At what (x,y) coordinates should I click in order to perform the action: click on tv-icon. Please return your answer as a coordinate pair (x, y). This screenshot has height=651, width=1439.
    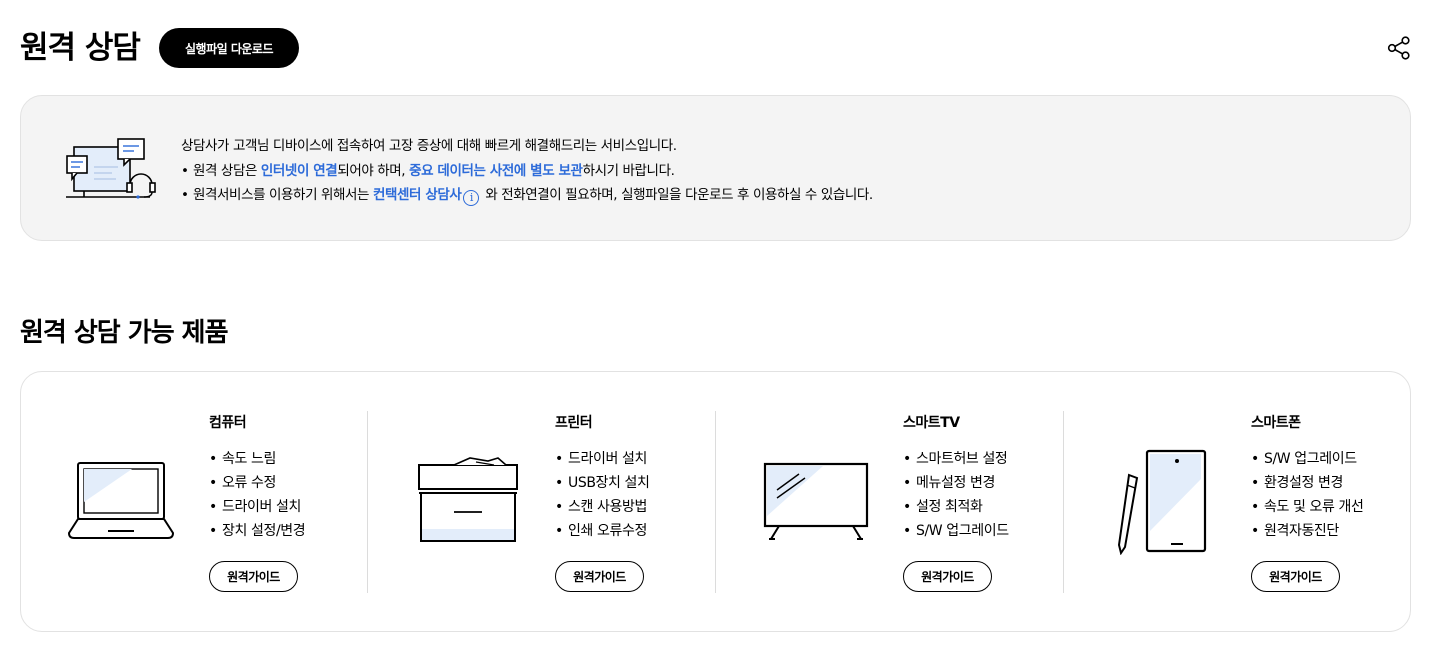
    Looking at the image, I should click on (816, 504).